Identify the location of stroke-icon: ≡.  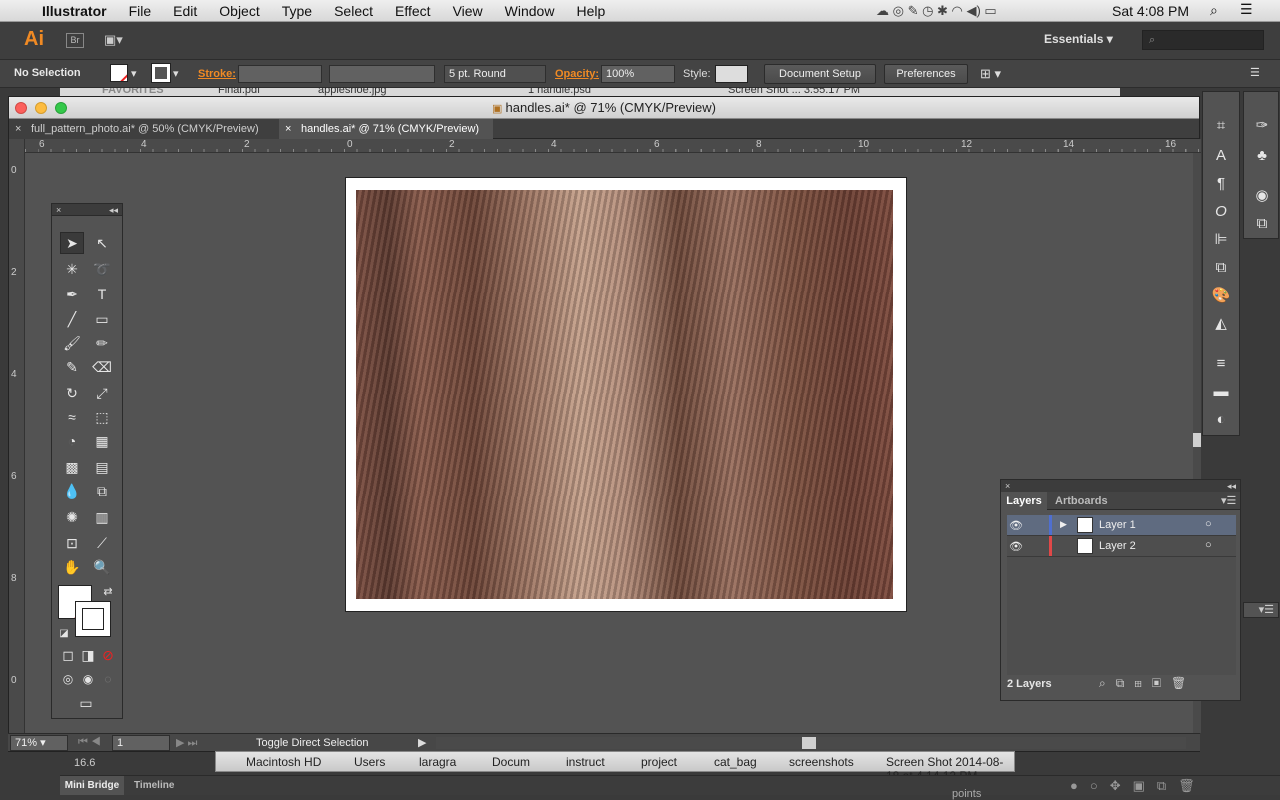
(1221, 363).